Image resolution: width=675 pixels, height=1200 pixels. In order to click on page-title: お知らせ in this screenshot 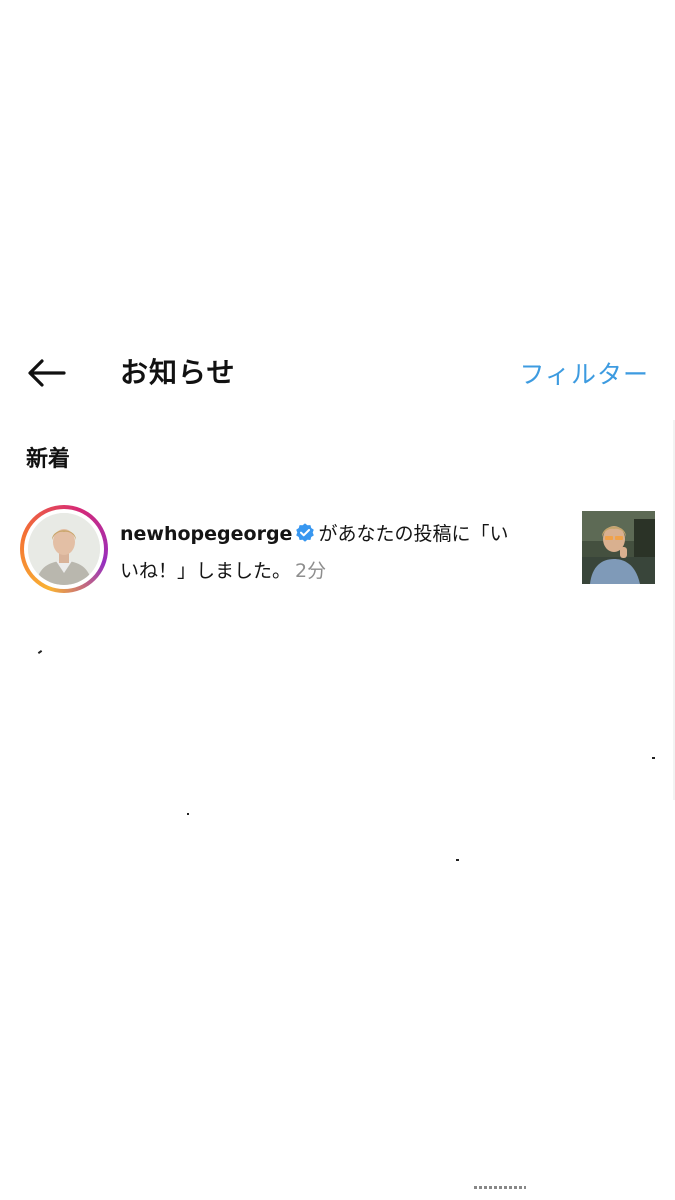, I will do `click(178, 372)`.